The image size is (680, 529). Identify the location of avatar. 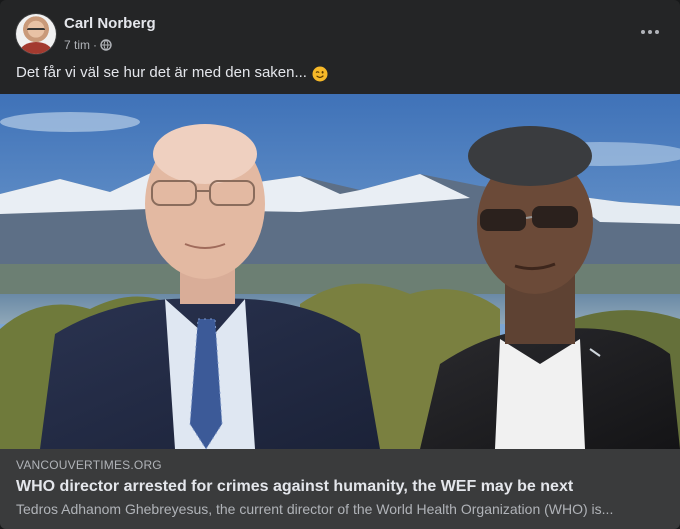
(36, 34).